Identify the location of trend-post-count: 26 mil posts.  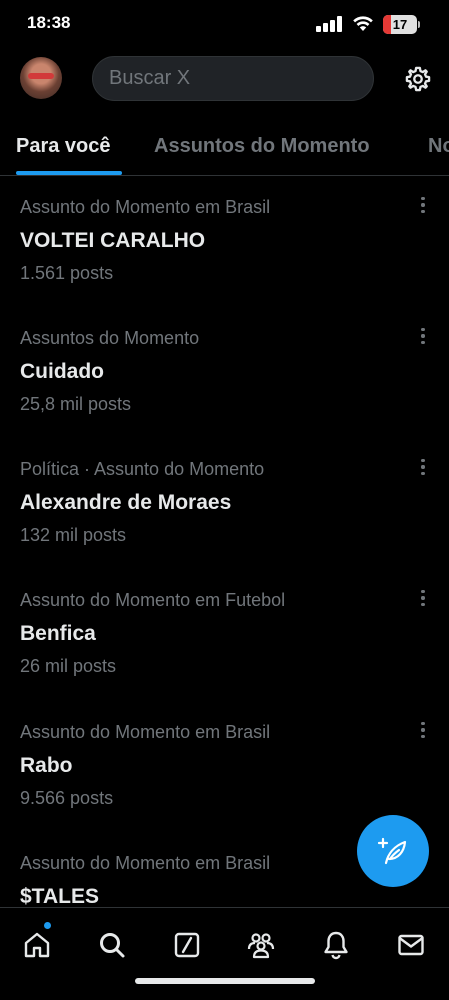
(68, 666).